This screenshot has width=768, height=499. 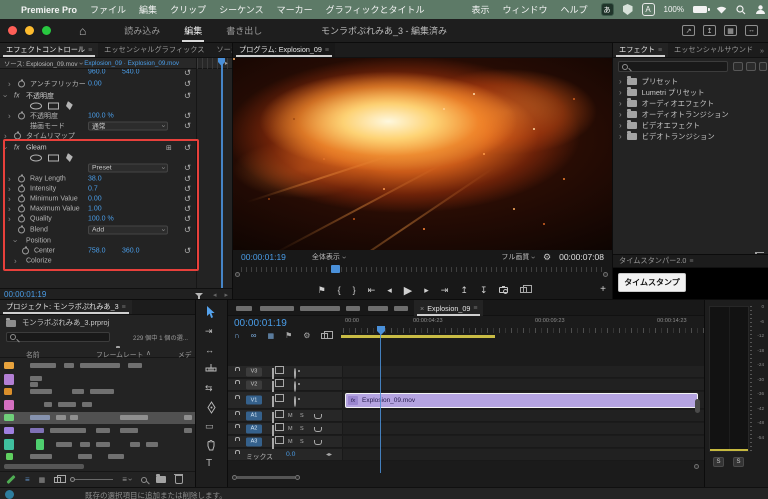 I want to click on effects-folder-video-effects: › ビデオエフェクト, so click(x=690, y=125).